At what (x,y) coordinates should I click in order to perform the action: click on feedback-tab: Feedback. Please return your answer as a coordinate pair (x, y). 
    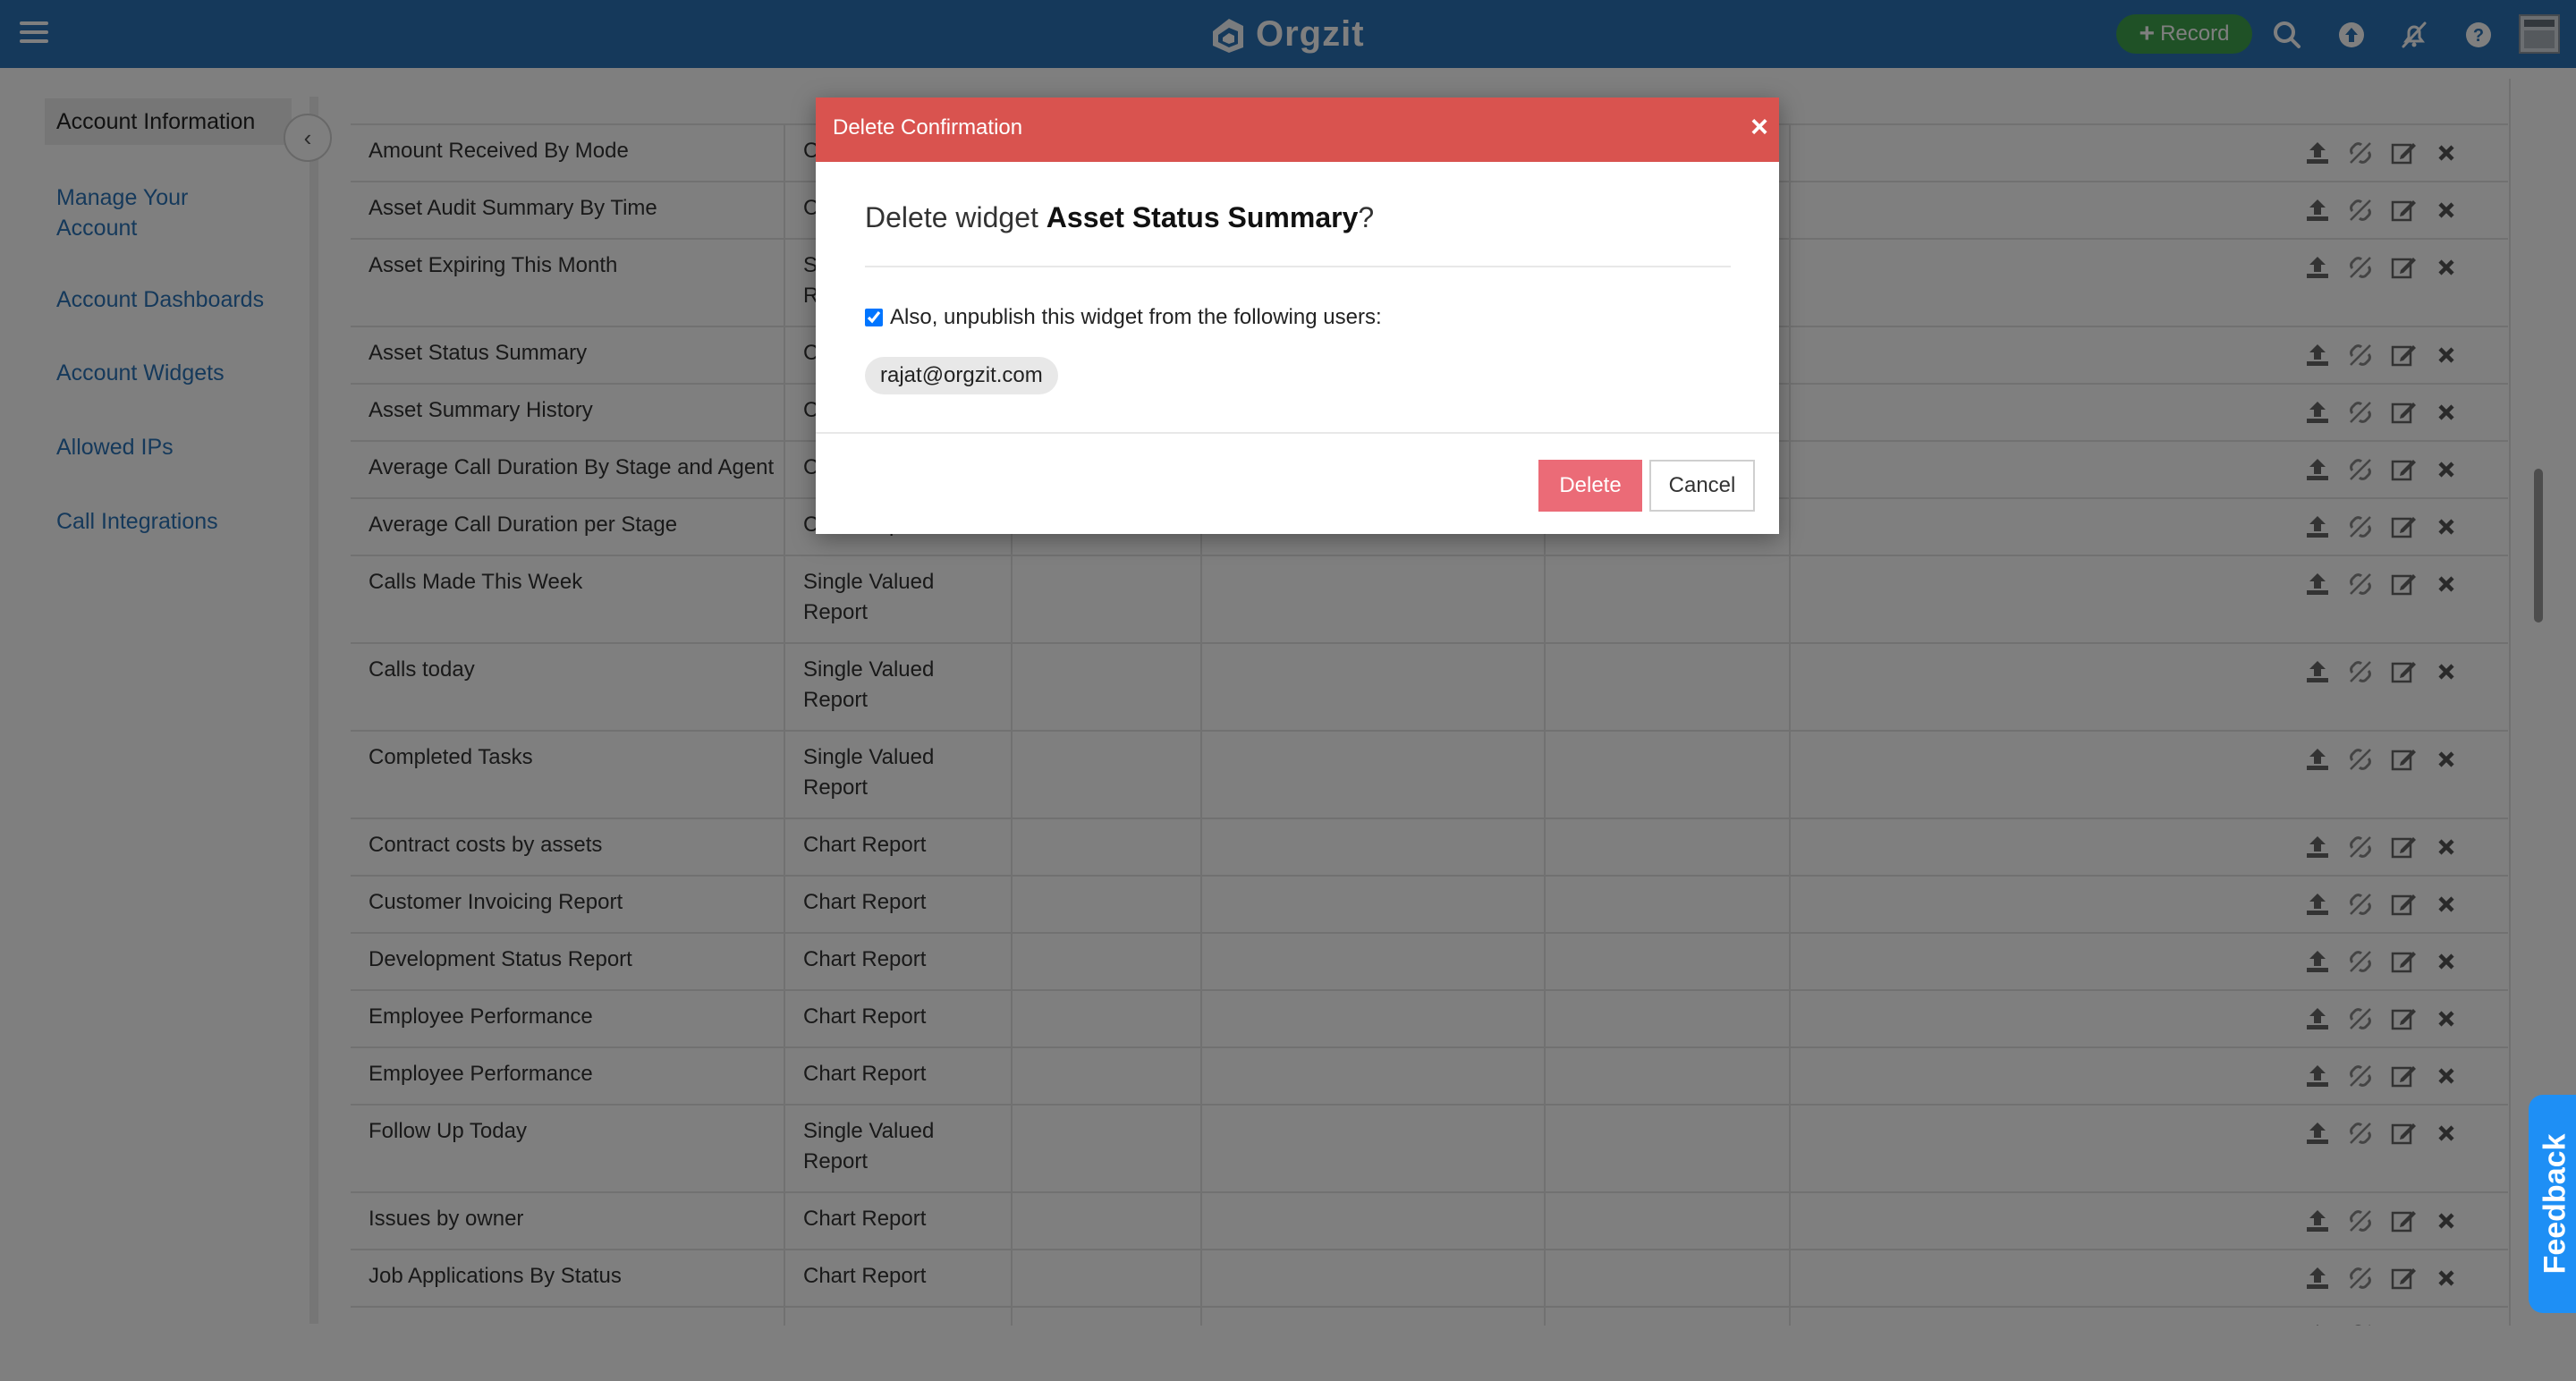
    Looking at the image, I should click on (2552, 1204).